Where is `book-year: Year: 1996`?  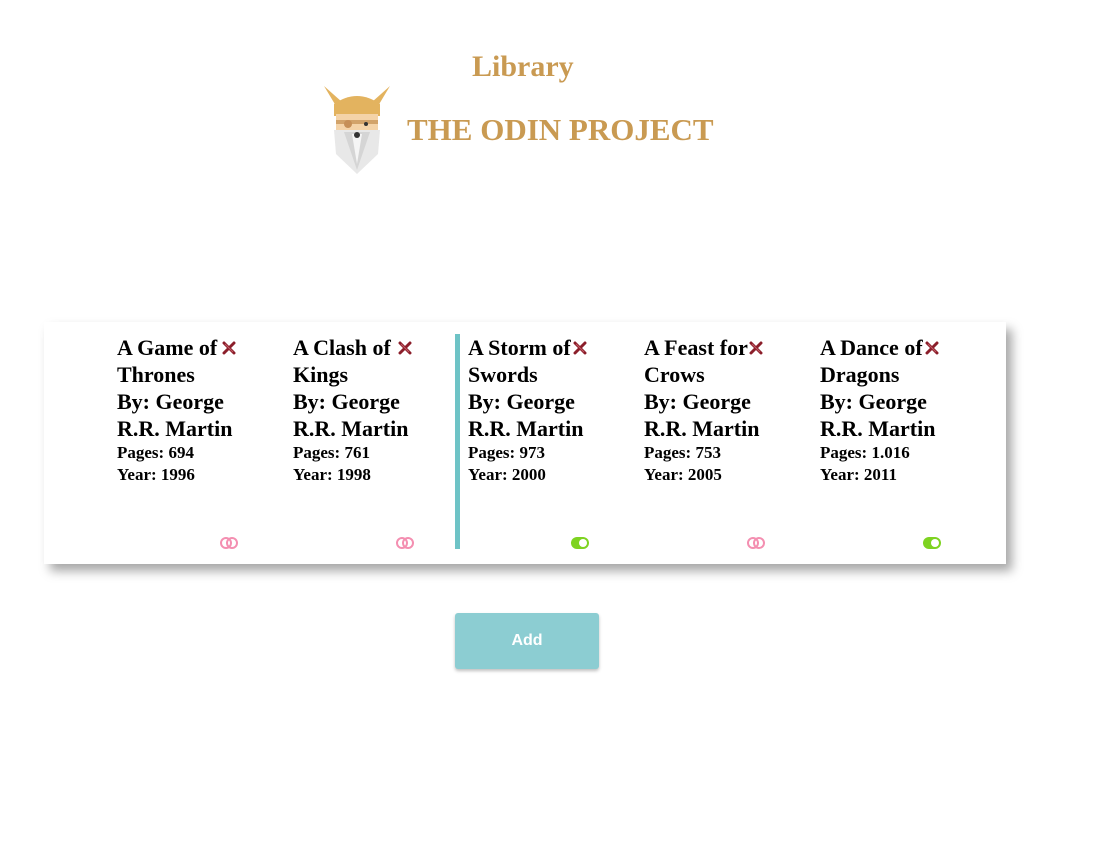
book-year: Year: 1996 is located at coordinates (156, 474).